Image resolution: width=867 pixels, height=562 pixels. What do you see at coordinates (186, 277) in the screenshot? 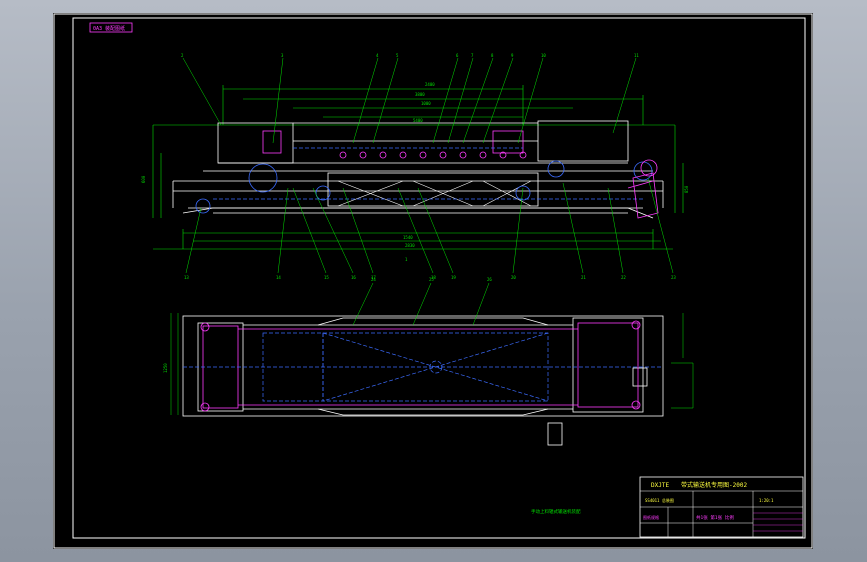
I see `balloon-13: 13` at bounding box center [186, 277].